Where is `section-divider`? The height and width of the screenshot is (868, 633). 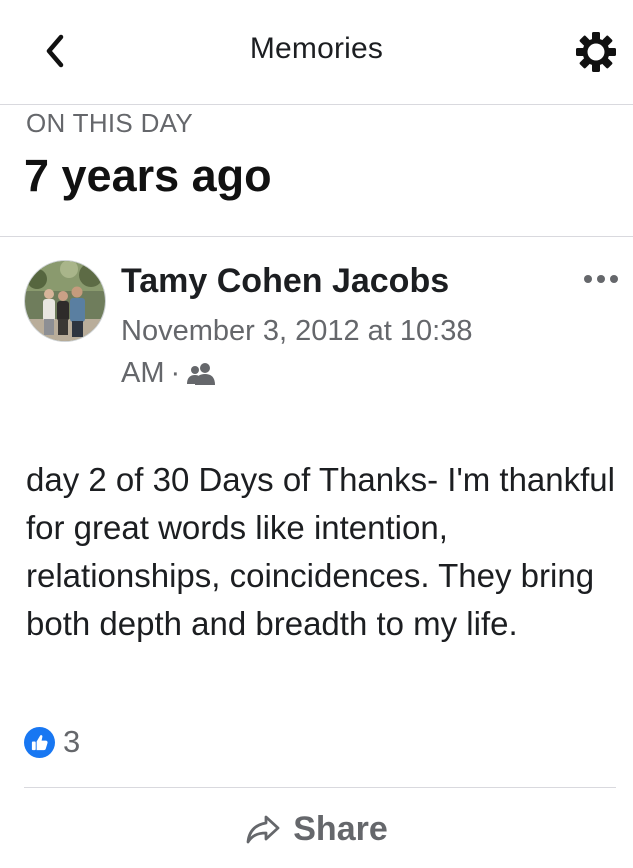
section-divider is located at coordinates (316, 236).